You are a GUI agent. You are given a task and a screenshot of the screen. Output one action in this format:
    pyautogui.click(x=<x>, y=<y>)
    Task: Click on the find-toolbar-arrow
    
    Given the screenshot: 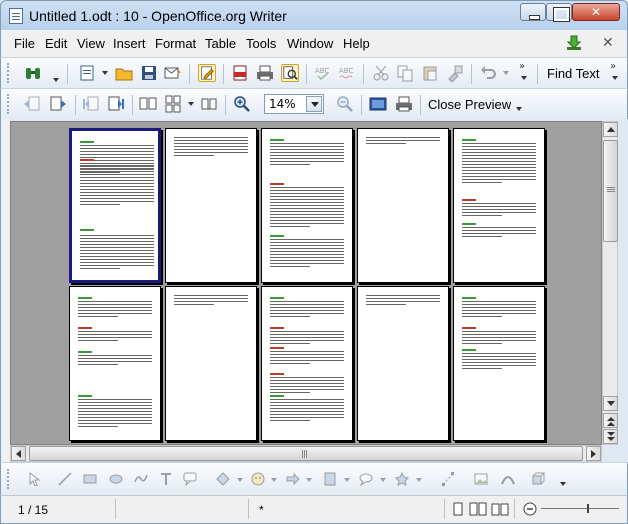 What is the action you would take?
    pyautogui.click(x=615, y=78)
    